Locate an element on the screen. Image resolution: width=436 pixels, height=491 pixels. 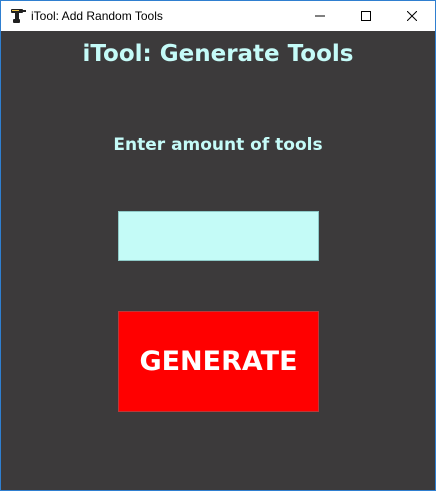
close-icon is located at coordinates (412, 16).